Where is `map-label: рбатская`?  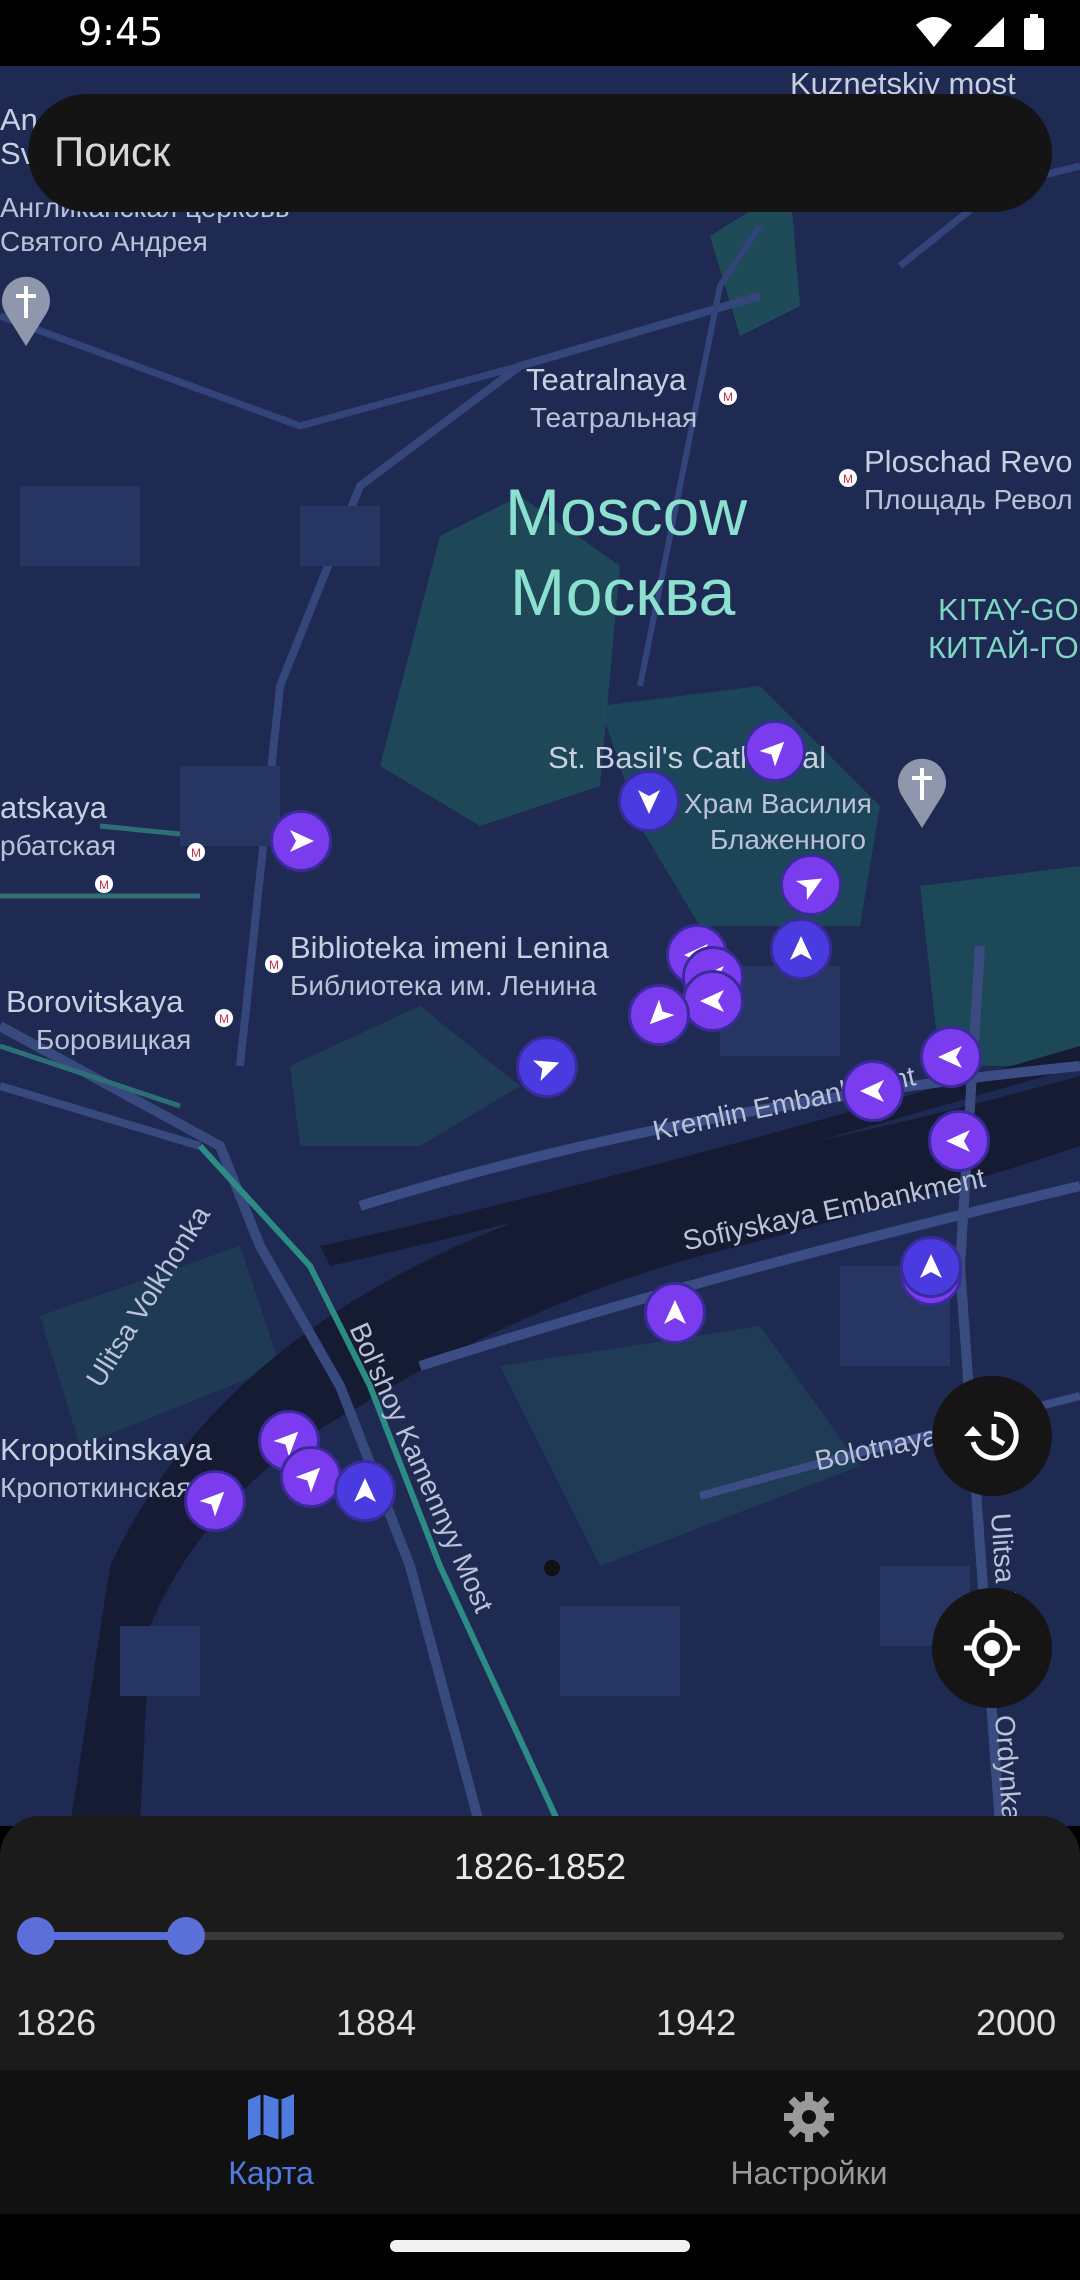 map-label: рбатская is located at coordinates (58, 845).